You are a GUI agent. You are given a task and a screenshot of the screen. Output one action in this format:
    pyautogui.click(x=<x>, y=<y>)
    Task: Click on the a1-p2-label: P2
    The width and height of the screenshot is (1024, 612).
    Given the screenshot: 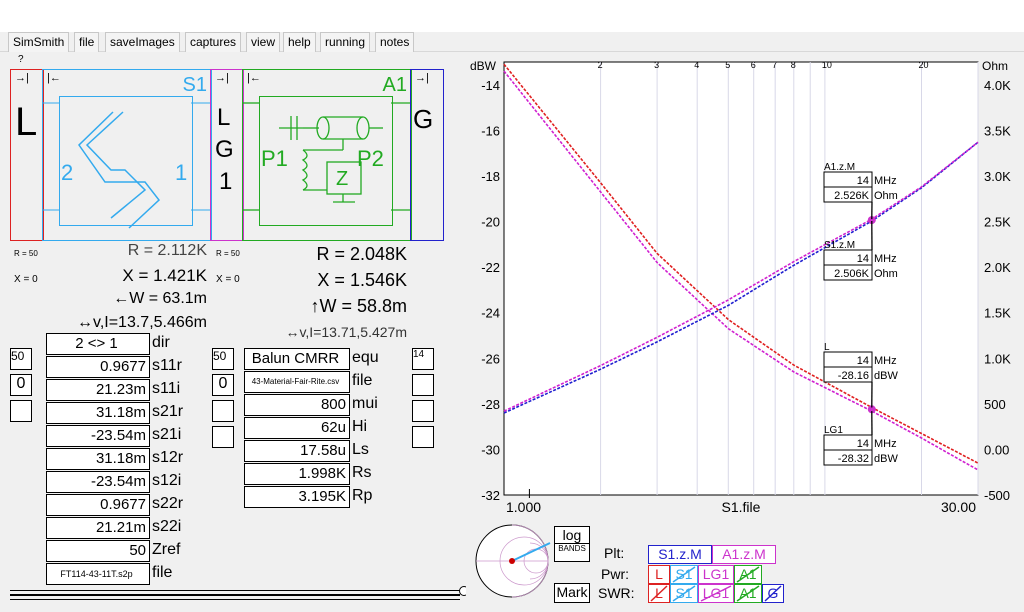 What is the action you would take?
    pyautogui.click(x=370, y=158)
    